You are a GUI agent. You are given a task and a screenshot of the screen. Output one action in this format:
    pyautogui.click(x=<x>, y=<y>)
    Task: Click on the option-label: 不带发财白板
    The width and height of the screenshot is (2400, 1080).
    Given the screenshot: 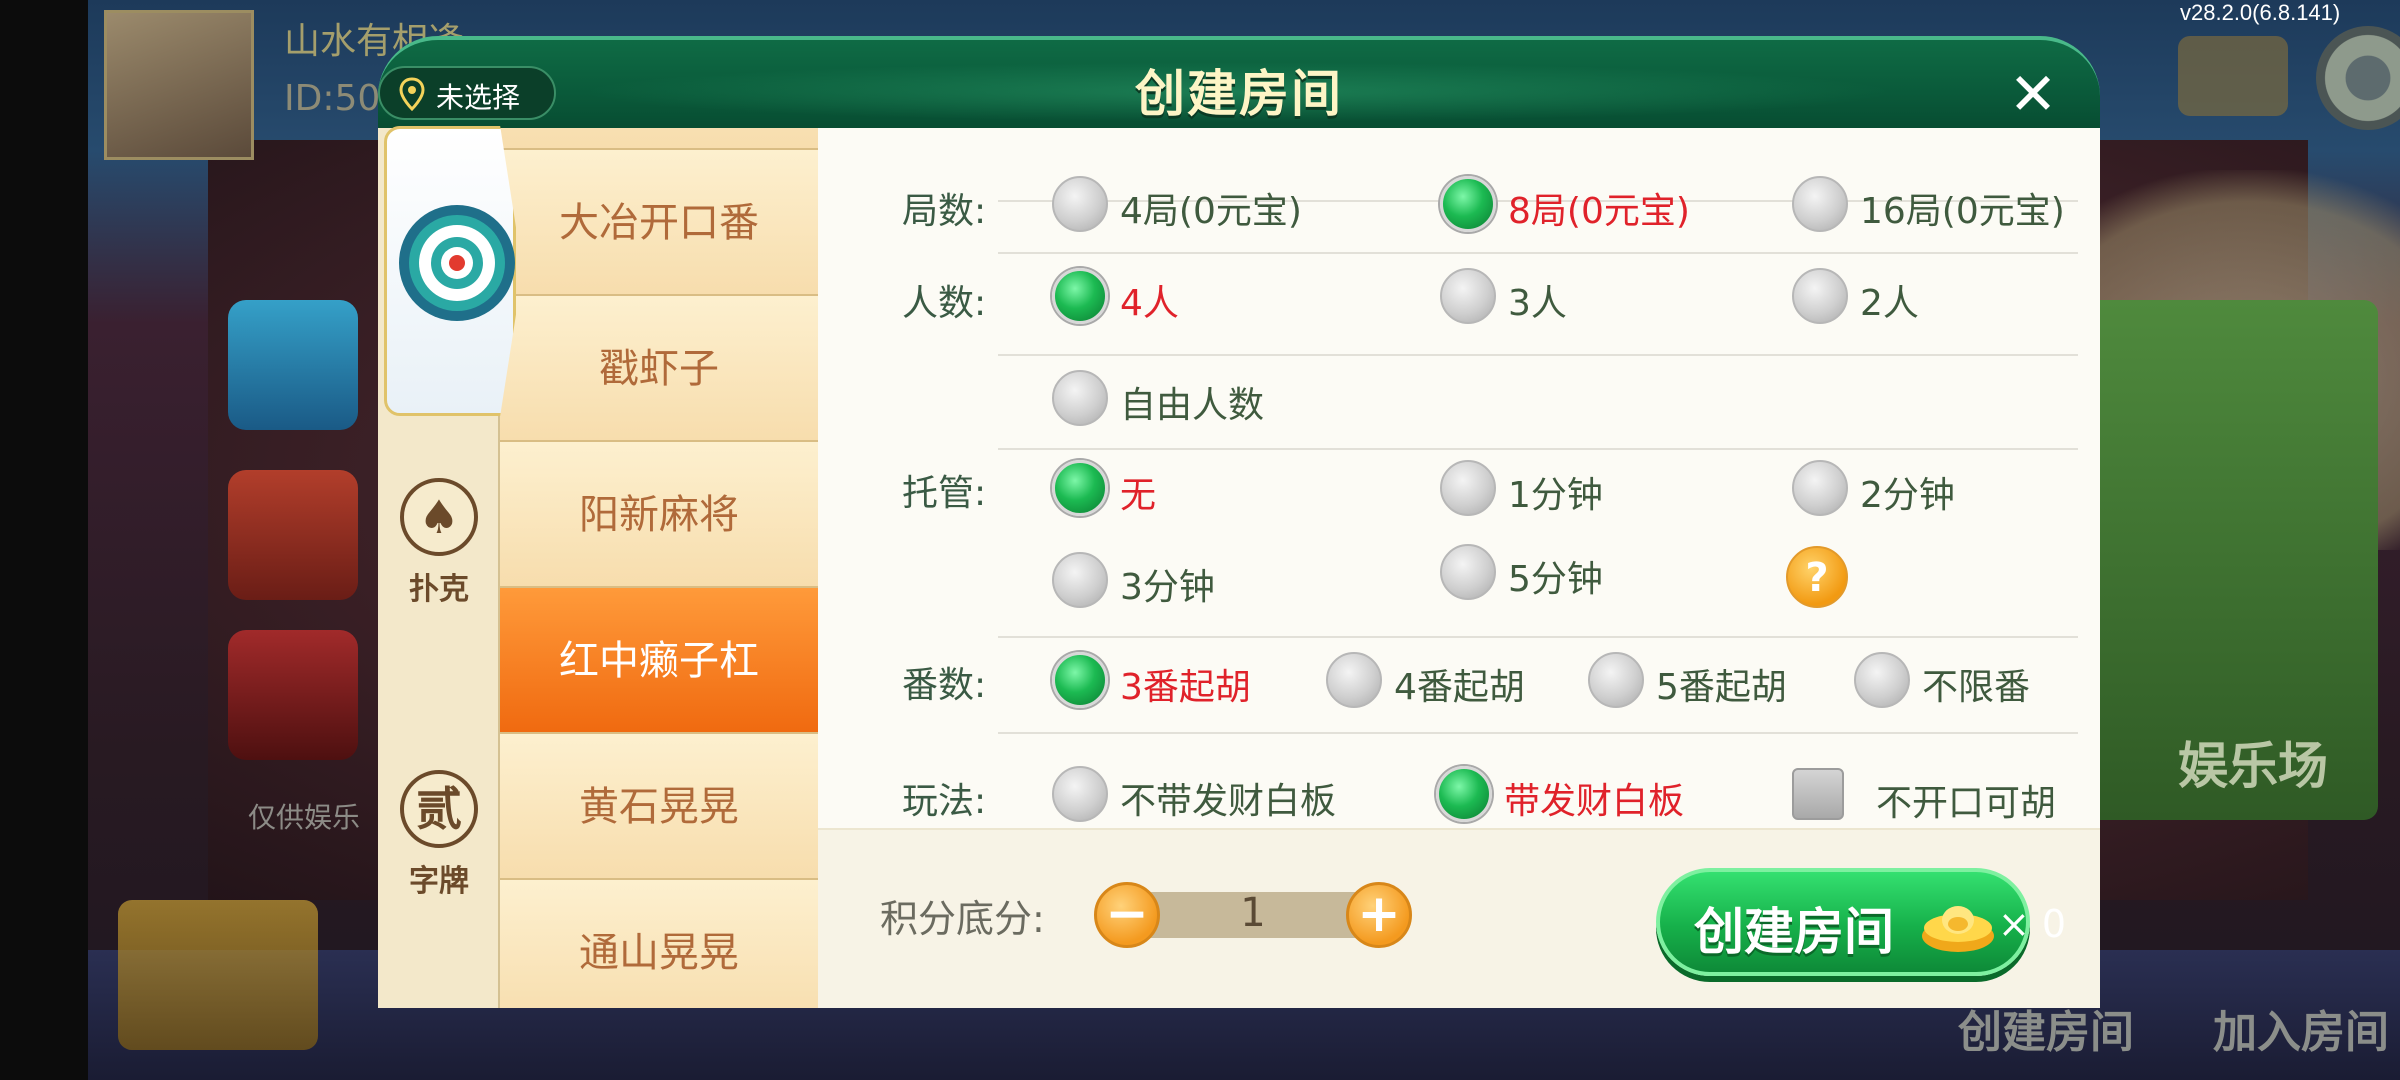 What is the action you would take?
    pyautogui.click(x=1228, y=801)
    